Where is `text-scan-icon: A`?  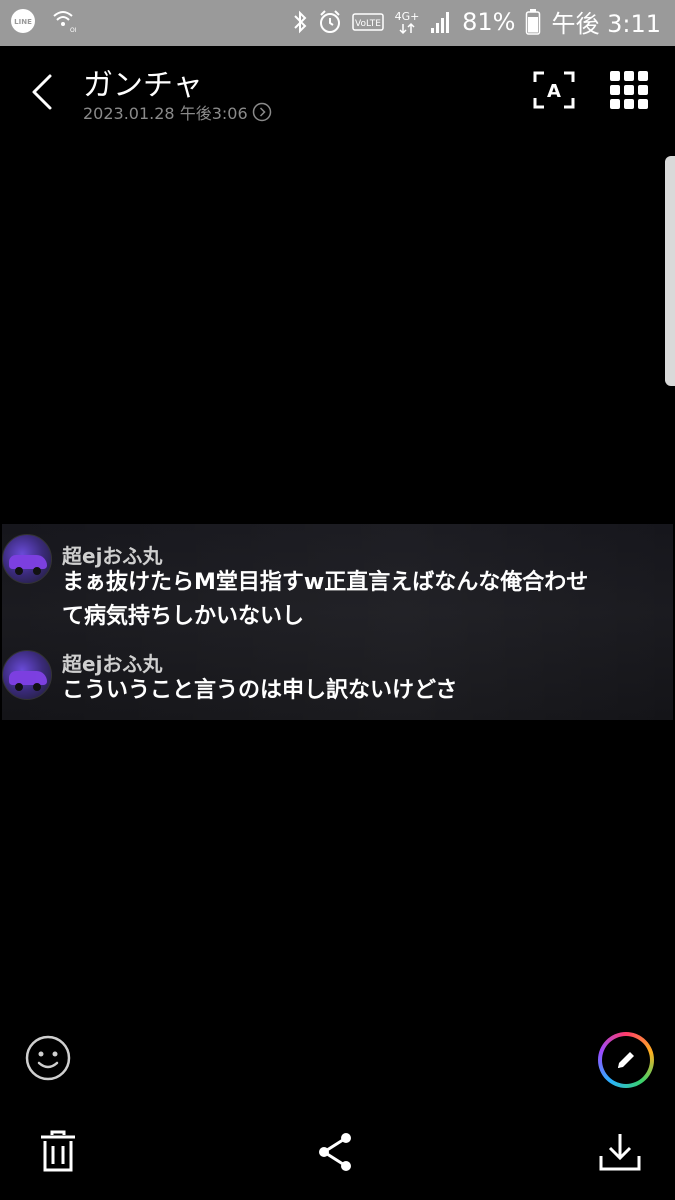 text-scan-icon: A is located at coordinates (554, 90).